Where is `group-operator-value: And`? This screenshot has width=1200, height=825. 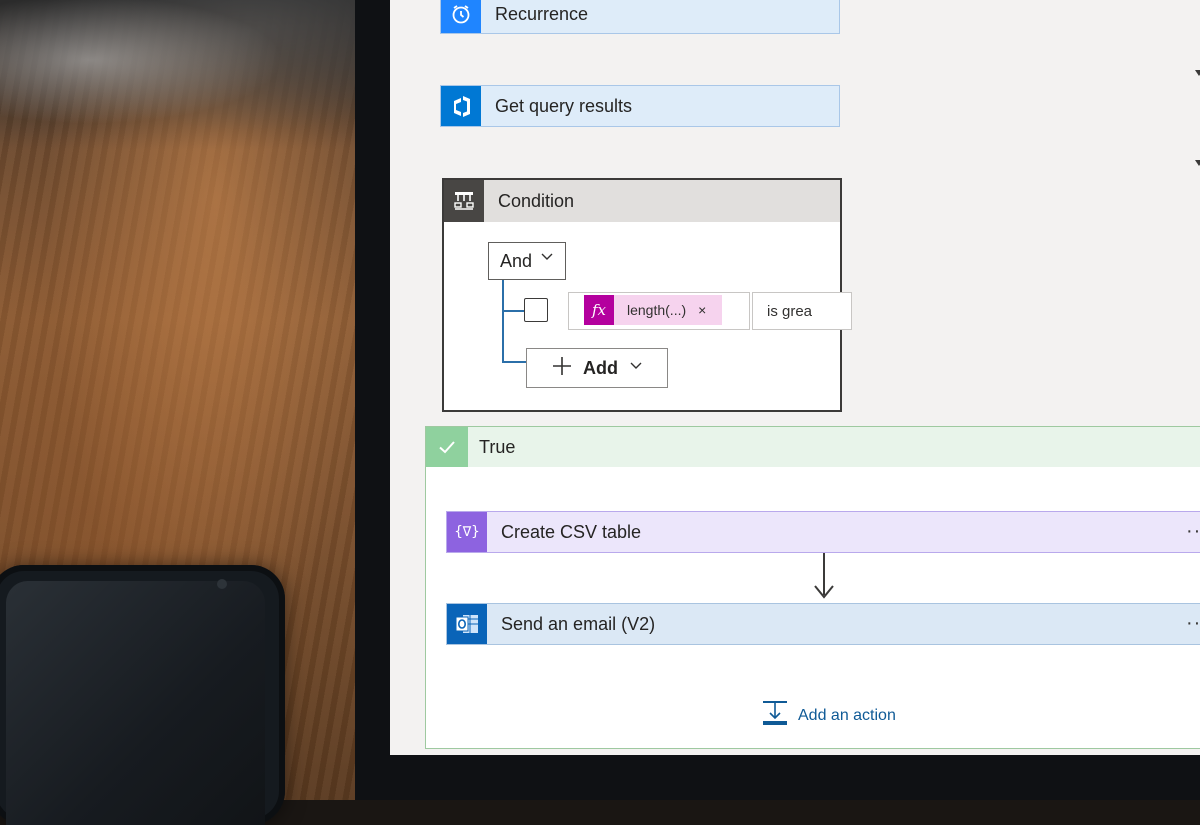
group-operator-value: And is located at coordinates (516, 260).